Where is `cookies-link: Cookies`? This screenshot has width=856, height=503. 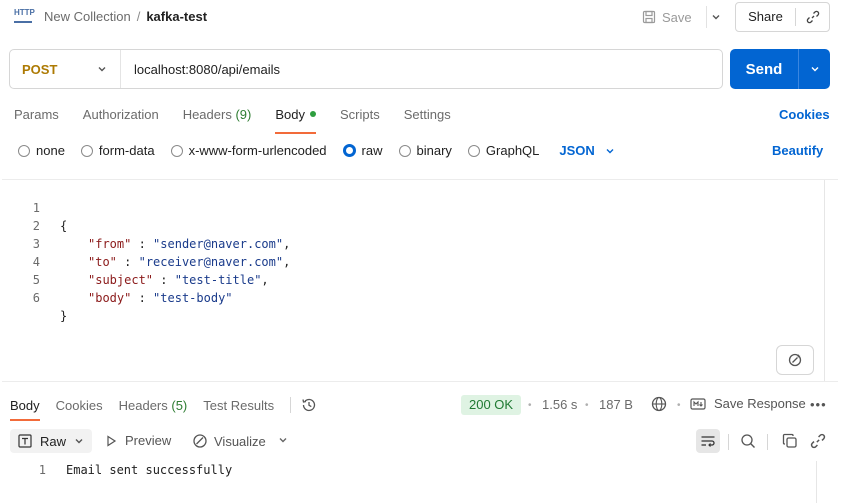
cookies-link: Cookies is located at coordinates (804, 114).